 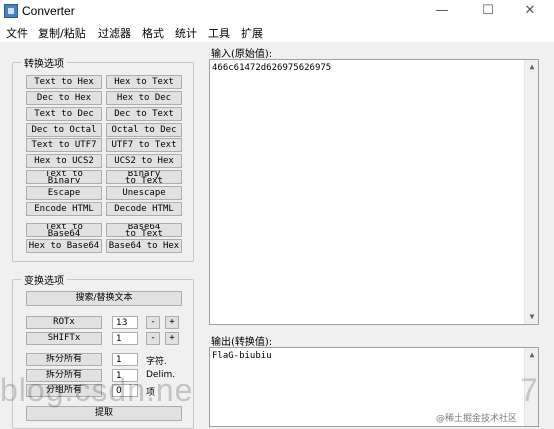 What do you see at coordinates (125, 359) in the screenshot?
I see `split-chars-field: 1` at bounding box center [125, 359].